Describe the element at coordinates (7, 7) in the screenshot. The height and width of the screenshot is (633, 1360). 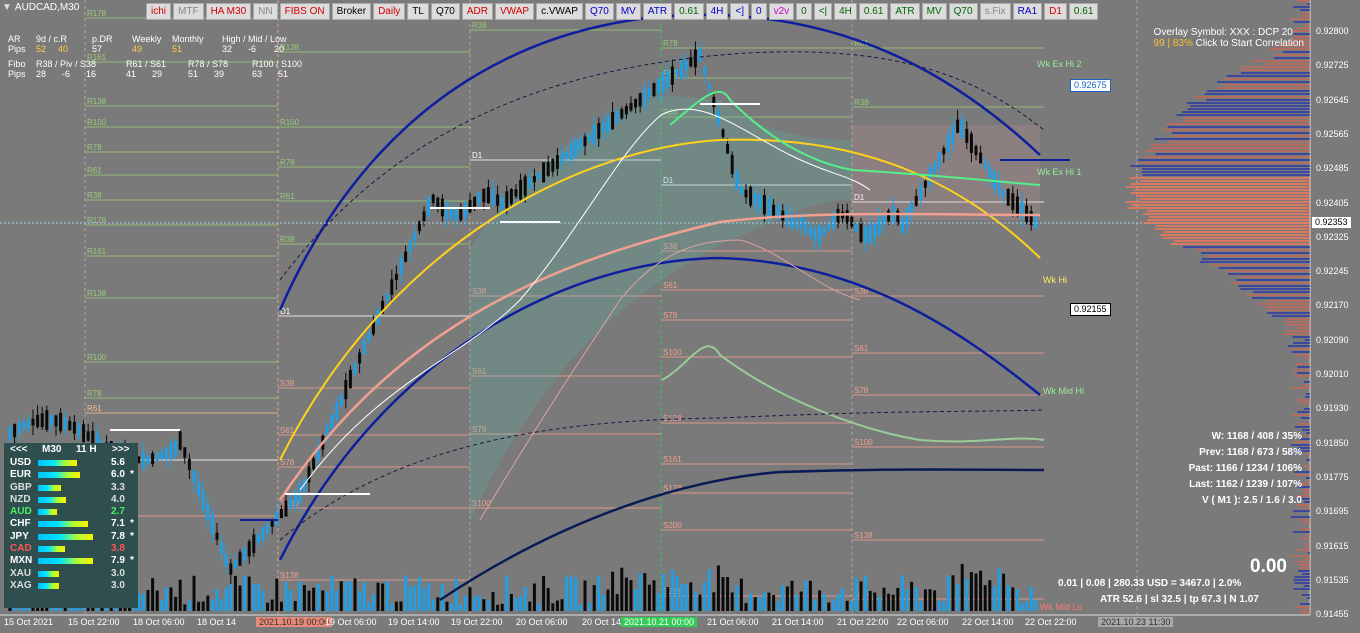
I see `dropdown-triangle-icon: ▼` at that location.